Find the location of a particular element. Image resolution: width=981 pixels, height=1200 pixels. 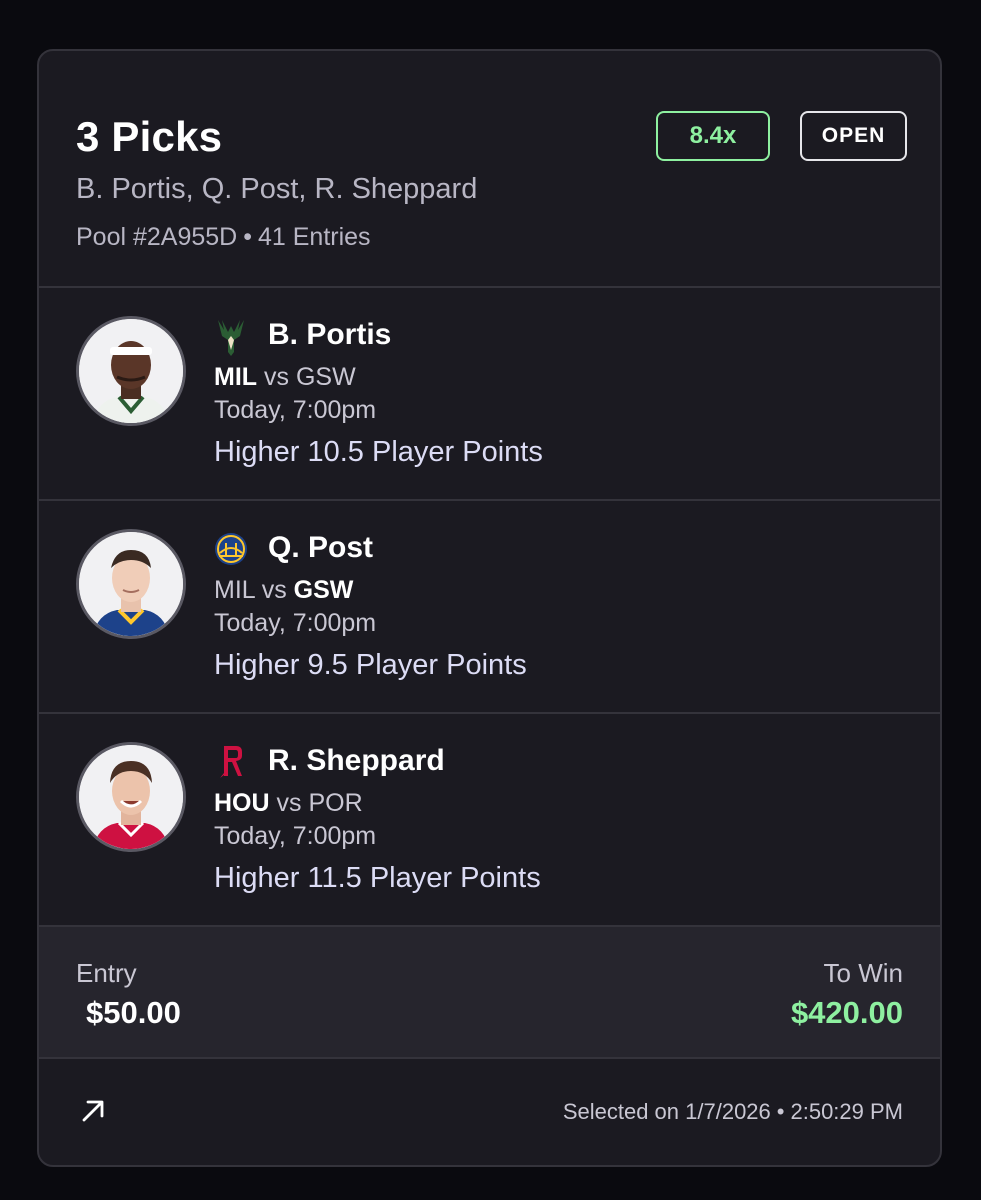

player-name: Q. Post is located at coordinates (321, 547).